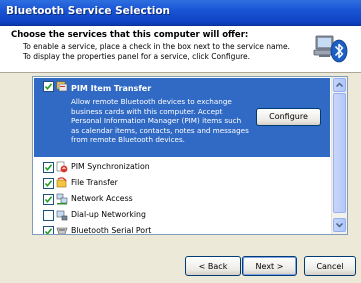  Describe the element at coordinates (269, 266) in the screenshot. I see `next-button: Next >` at that location.